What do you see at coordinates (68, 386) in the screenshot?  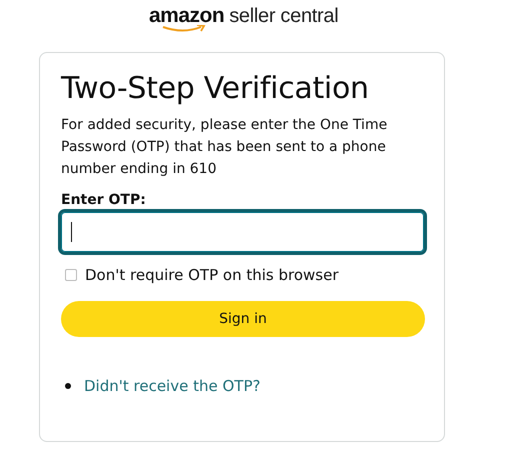 I see `bullet-icon` at bounding box center [68, 386].